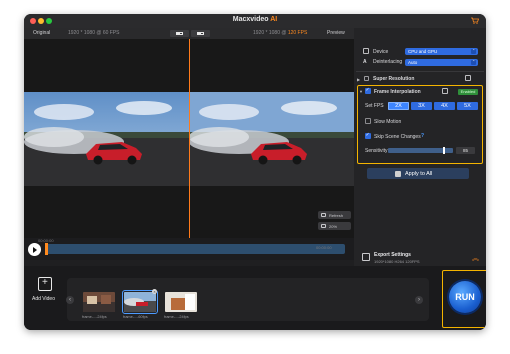  Describe the element at coordinates (270, 33) in the screenshot. I see `preview-resolution-text: 1920 * 1080 @` at that location.